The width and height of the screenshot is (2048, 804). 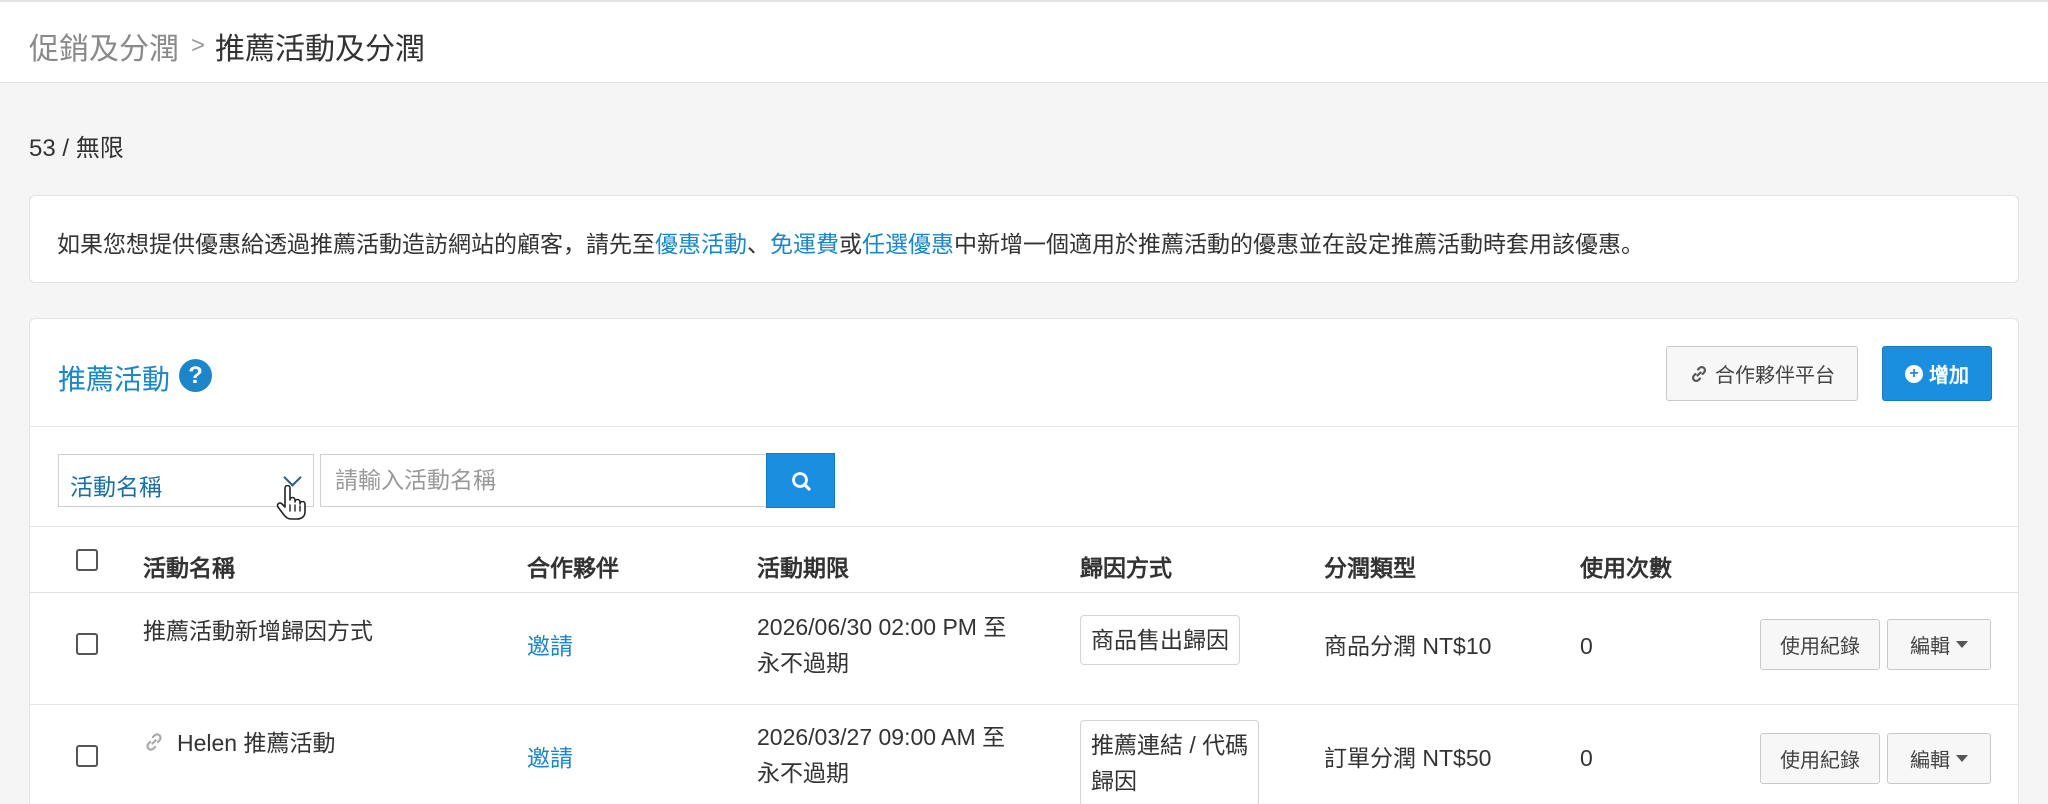 What do you see at coordinates (882, 627) in the screenshot?
I see `campaign-period-start: 2026/06/30 02:00 PM 至` at bounding box center [882, 627].